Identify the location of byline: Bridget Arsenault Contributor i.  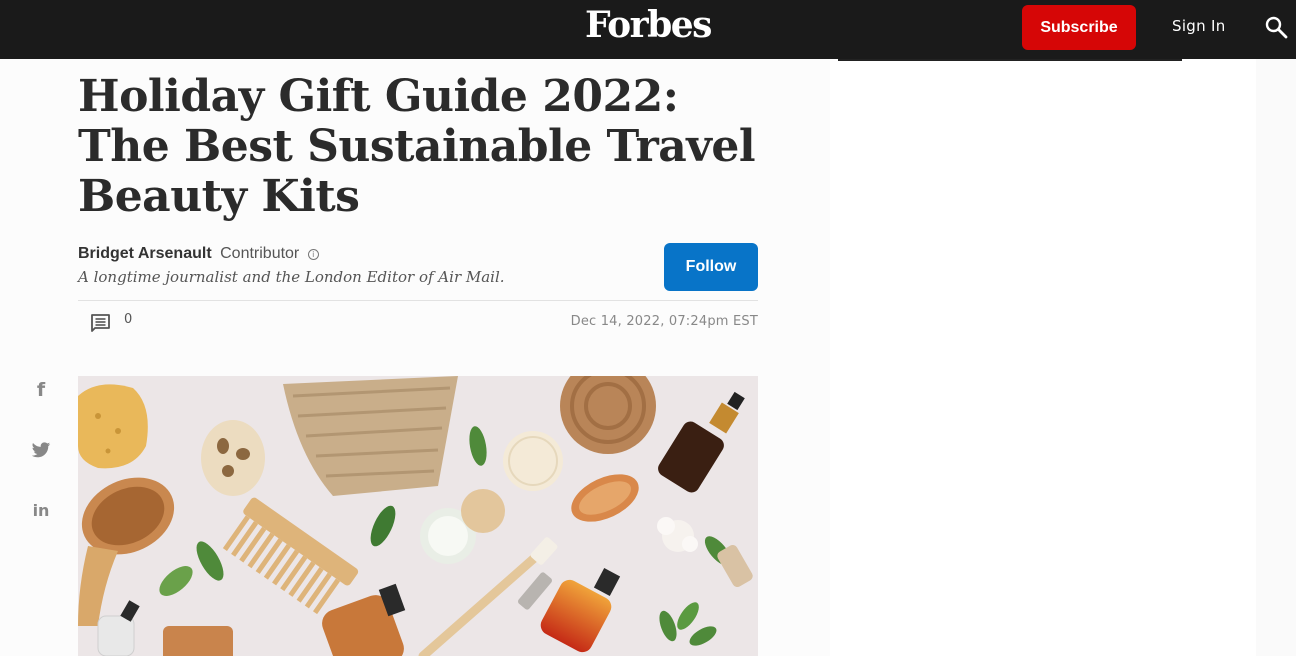
(198, 254).